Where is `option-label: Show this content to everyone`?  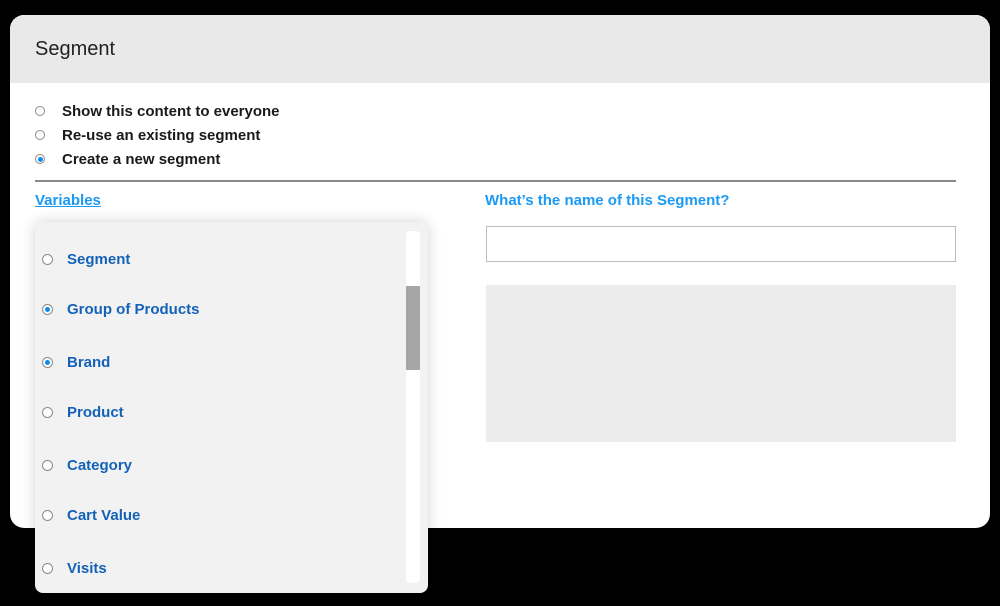
option-label: Show this content to everyone is located at coordinates (171, 111).